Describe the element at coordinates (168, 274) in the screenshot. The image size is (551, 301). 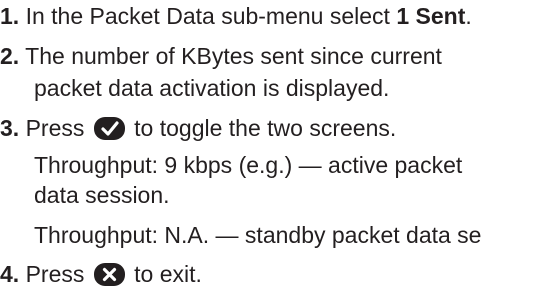
I see `step-text: to exit.` at that location.